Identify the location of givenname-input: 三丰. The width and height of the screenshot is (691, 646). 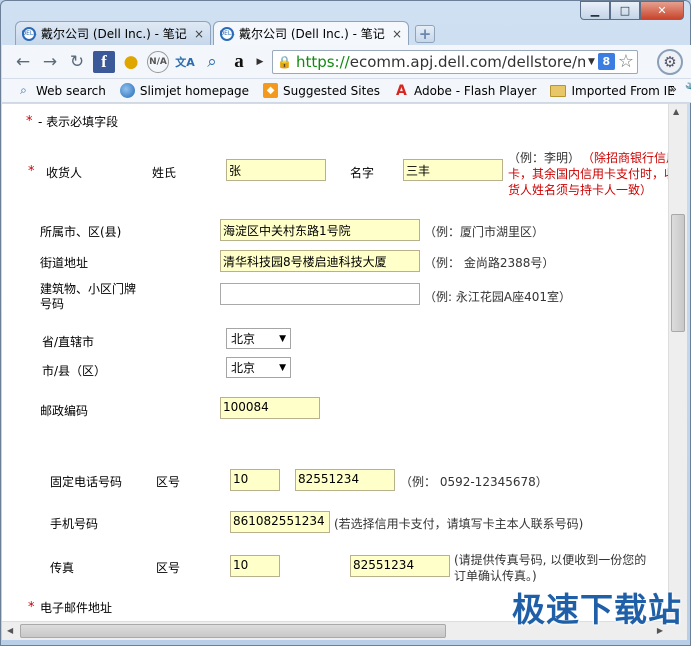
(453, 170).